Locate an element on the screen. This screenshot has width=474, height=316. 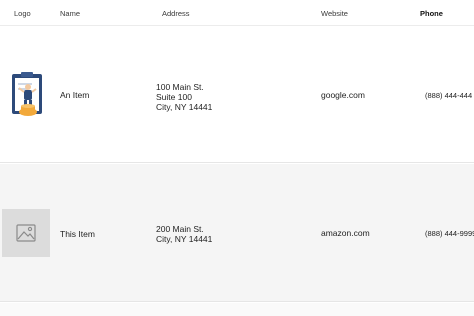
item-website: google.com is located at coordinates (343, 95).